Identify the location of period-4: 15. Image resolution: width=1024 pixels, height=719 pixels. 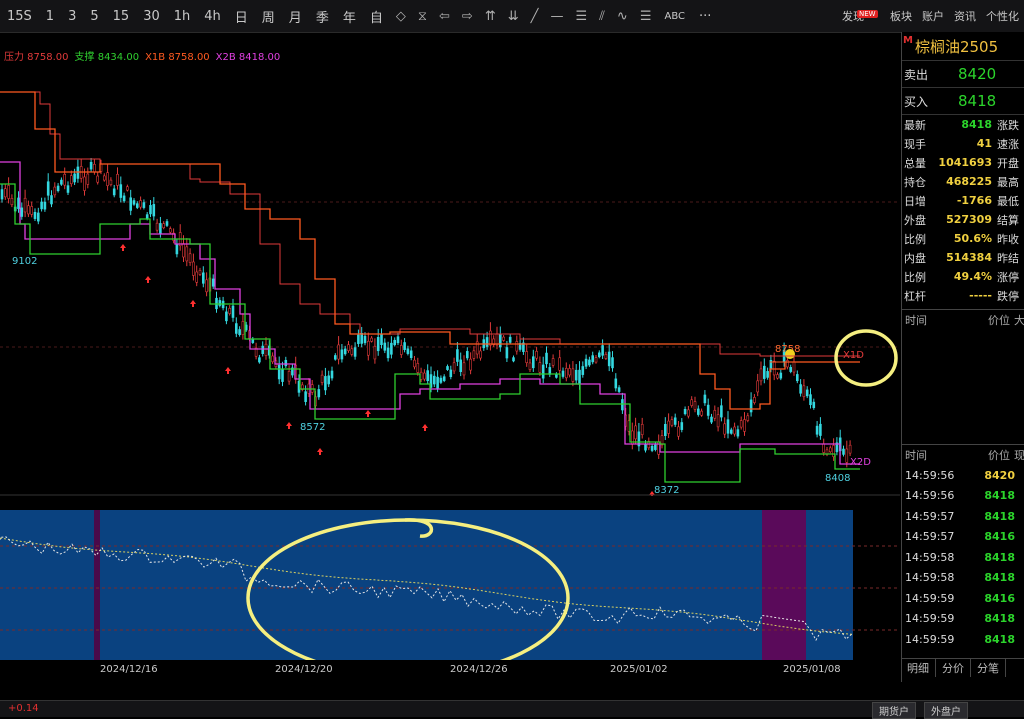
(121, 16).